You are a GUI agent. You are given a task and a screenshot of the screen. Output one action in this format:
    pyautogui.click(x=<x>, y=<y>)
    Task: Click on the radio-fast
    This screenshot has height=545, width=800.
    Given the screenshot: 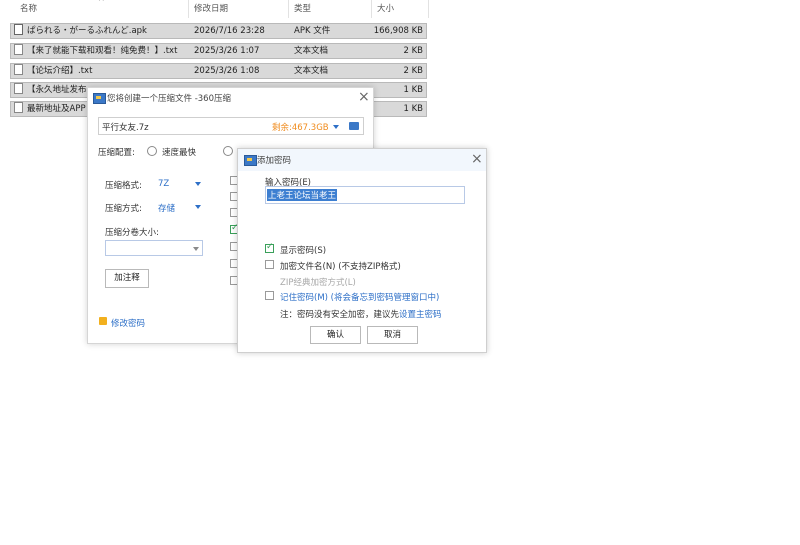 What is the action you would take?
    pyautogui.click(x=152, y=151)
    